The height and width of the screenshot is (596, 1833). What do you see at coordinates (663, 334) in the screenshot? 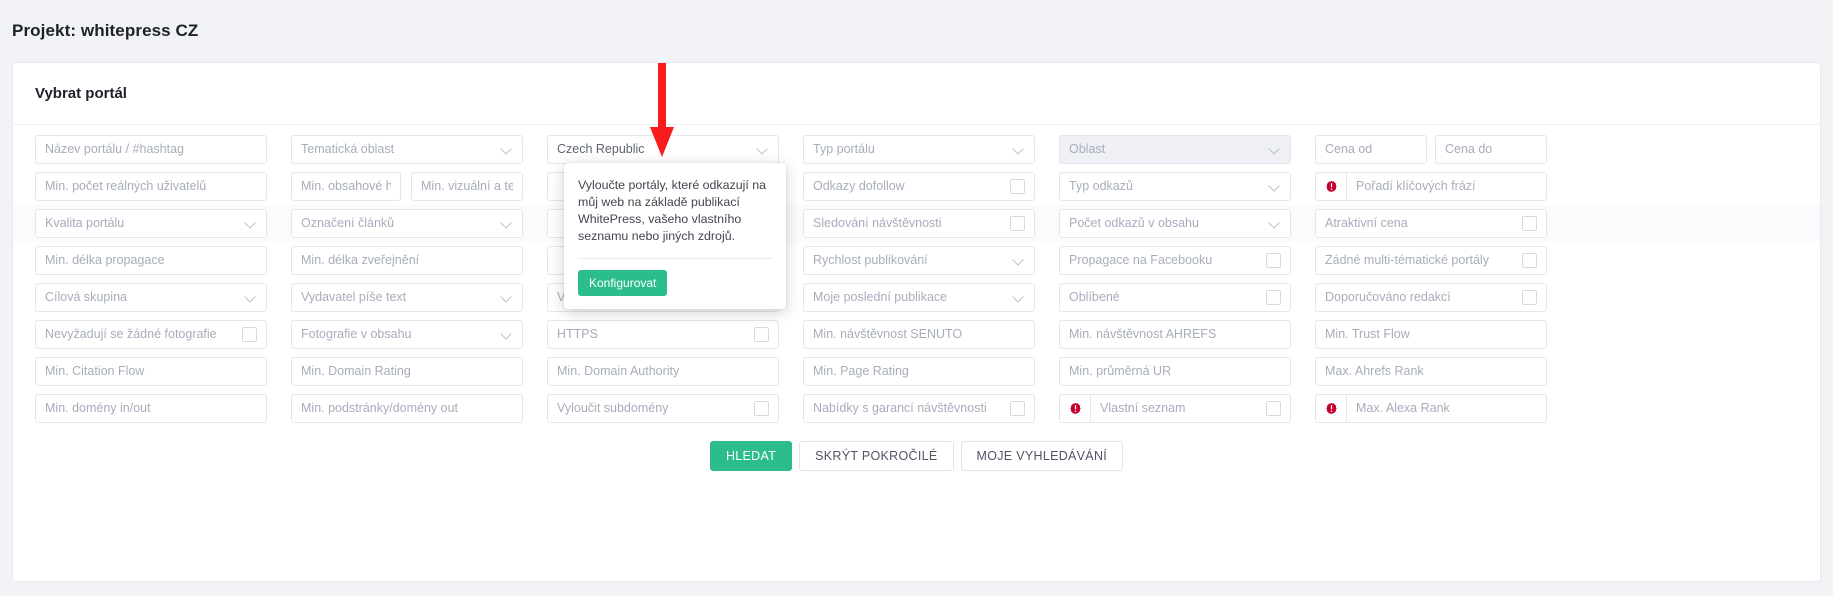
I see `https-field: HTTPS` at bounding box center [663, 334].